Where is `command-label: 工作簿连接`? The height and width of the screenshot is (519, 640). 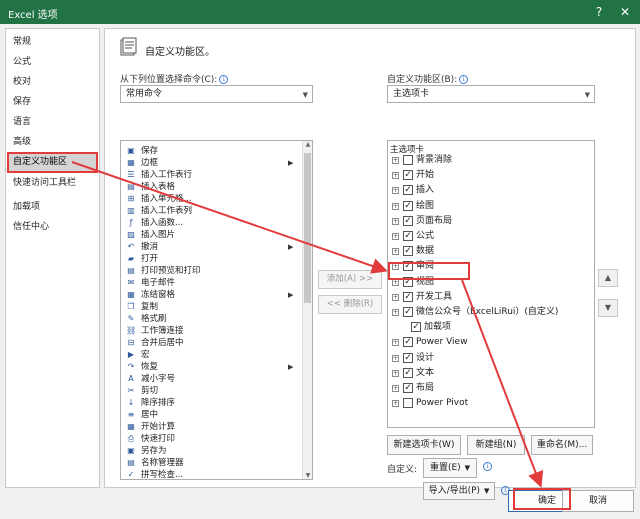
command-label: 工作簿连接 is located at coordinates (162, 331).